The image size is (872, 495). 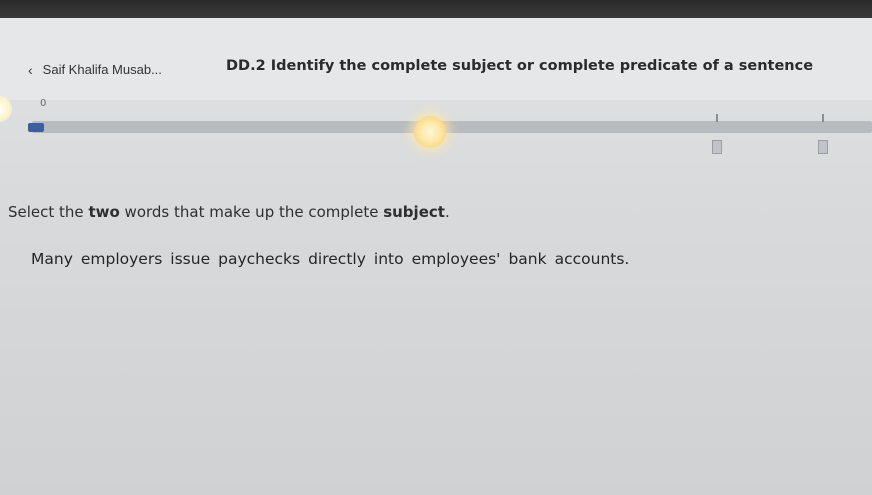 I want to click on chevron-left-icon: ‹, so click(x=30, y=69).